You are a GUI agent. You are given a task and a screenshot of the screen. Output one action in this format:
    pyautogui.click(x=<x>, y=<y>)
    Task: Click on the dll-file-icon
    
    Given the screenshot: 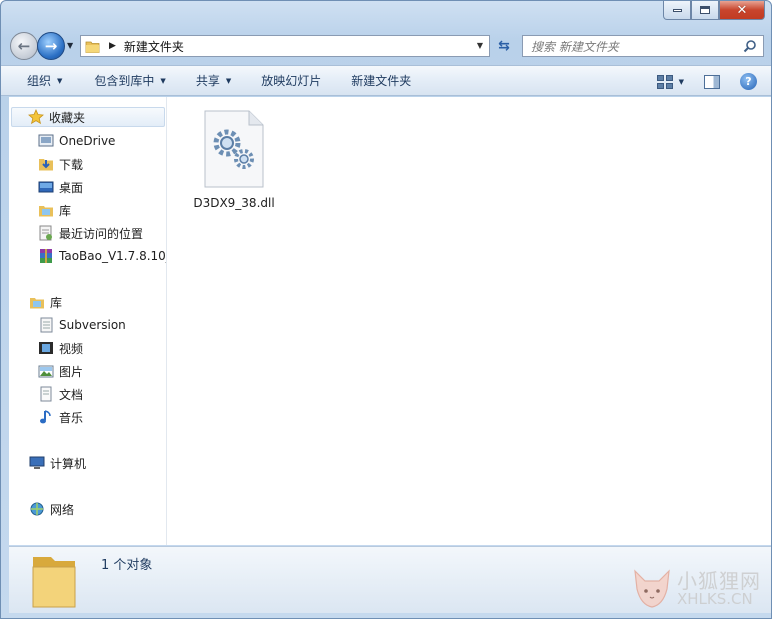 What is the action you would take?
    pyautogui.click(x=234, y=149)
    